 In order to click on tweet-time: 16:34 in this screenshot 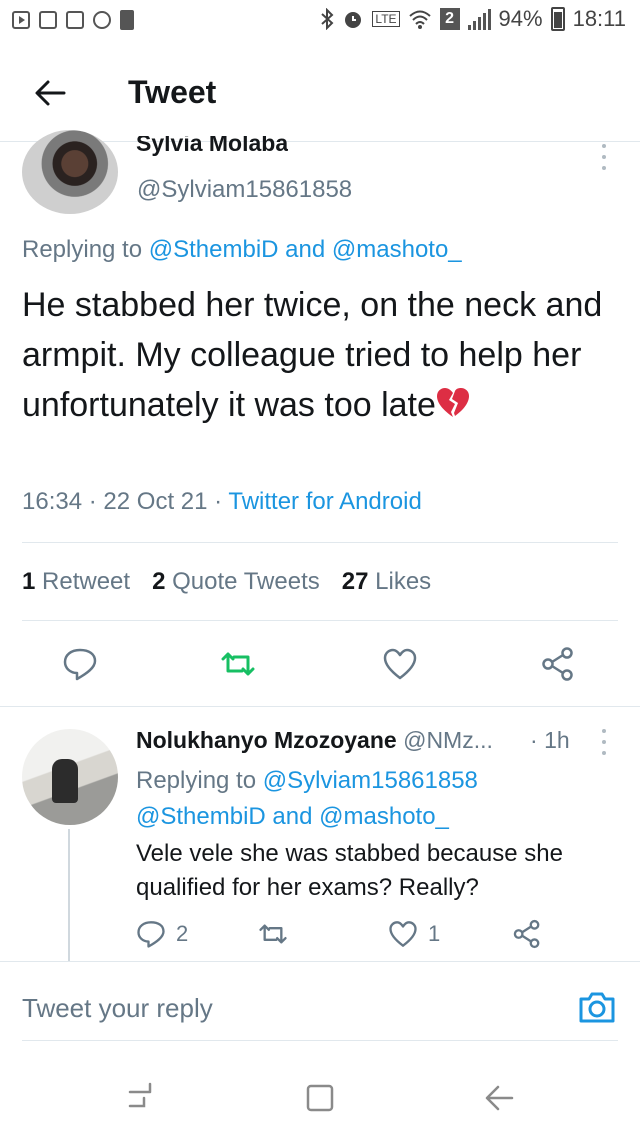, I will do `click(52, 501)`.